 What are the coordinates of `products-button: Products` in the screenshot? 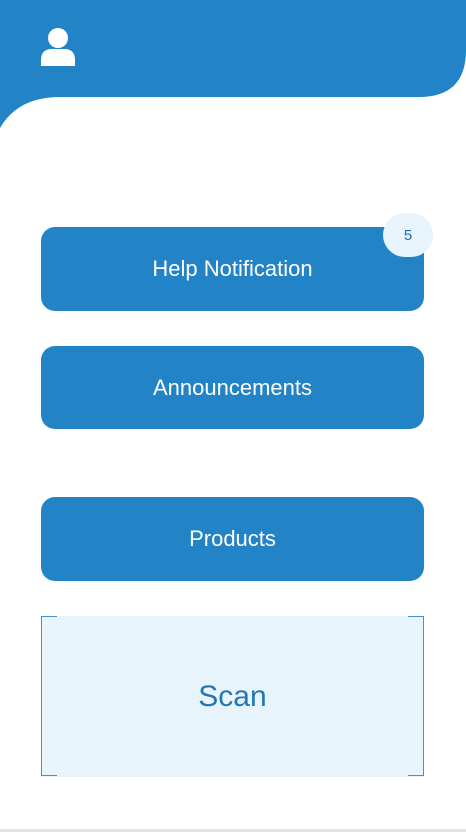 It's located at (232, 539).